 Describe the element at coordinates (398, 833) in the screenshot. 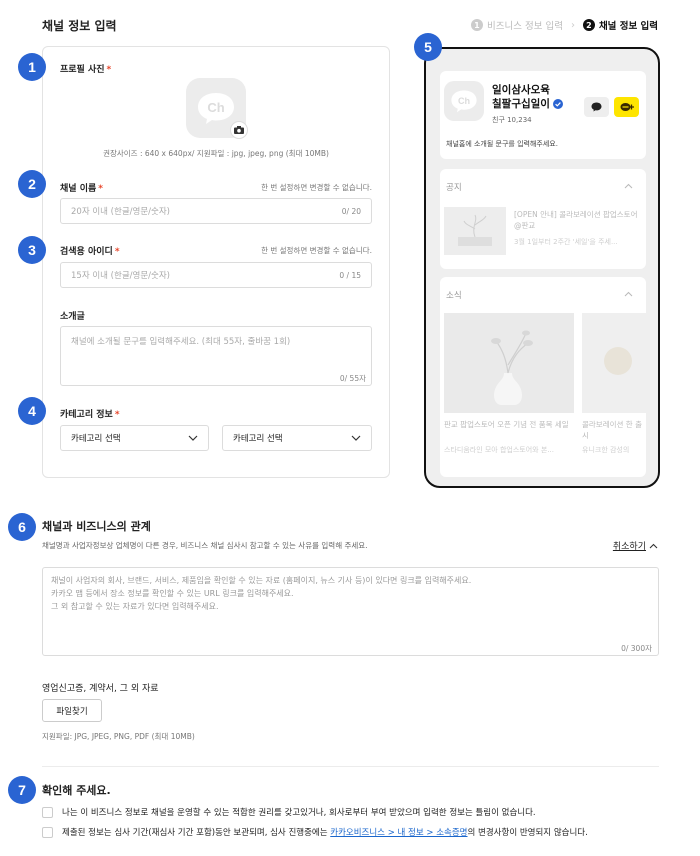

I see `membership-proof-link: 카카오비즈니스 > 내 정보 > 소속증명` at that location.